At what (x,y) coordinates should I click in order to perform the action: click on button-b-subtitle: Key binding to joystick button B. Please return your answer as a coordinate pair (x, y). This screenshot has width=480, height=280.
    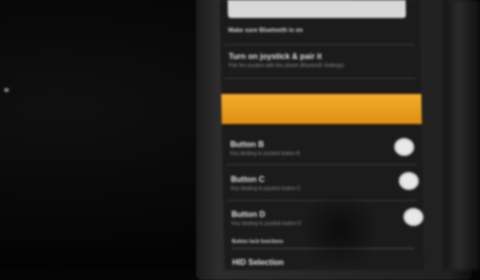
    Looking at the image, I should click on (265, 154).